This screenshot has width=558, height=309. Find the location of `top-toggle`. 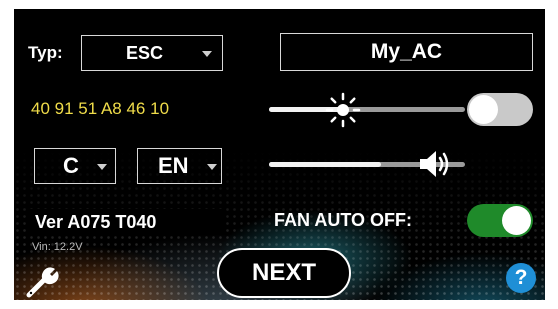

top-toggle is located at coordinates (500, 109).